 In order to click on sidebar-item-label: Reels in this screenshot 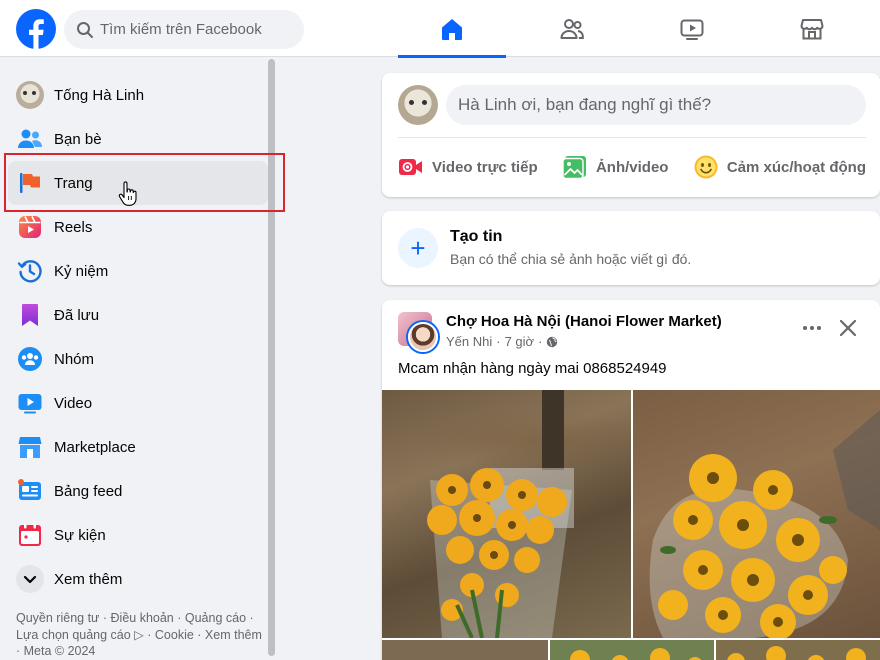, I will do `click(73, 227)`.